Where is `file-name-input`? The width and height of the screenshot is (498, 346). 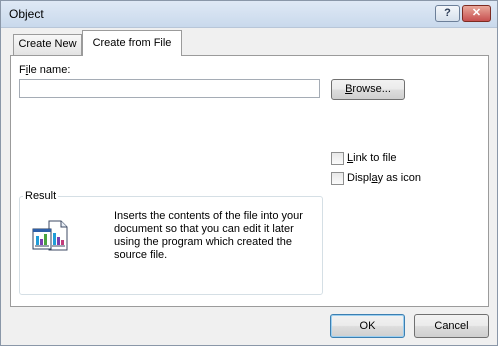 file-name-input is located at coordinates (169, 88).